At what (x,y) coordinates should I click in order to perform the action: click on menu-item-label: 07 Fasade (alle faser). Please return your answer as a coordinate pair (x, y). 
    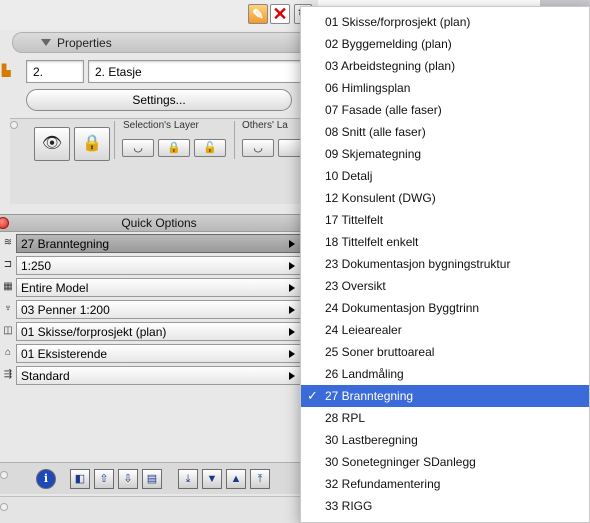
    Looking at the image, I should click on (383, 110).